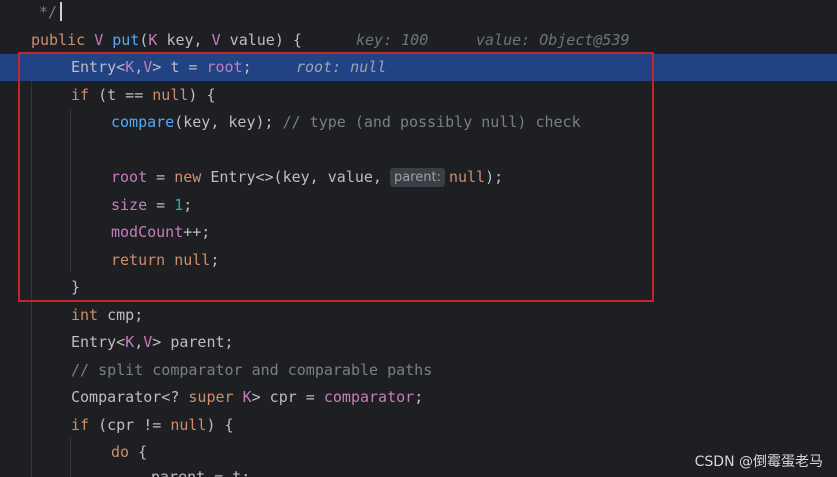 The width and height of the screenshot is (837, 477). I want to click on current-execution-line: Entry<K,V> t = root; root: null, so click(418, 67).